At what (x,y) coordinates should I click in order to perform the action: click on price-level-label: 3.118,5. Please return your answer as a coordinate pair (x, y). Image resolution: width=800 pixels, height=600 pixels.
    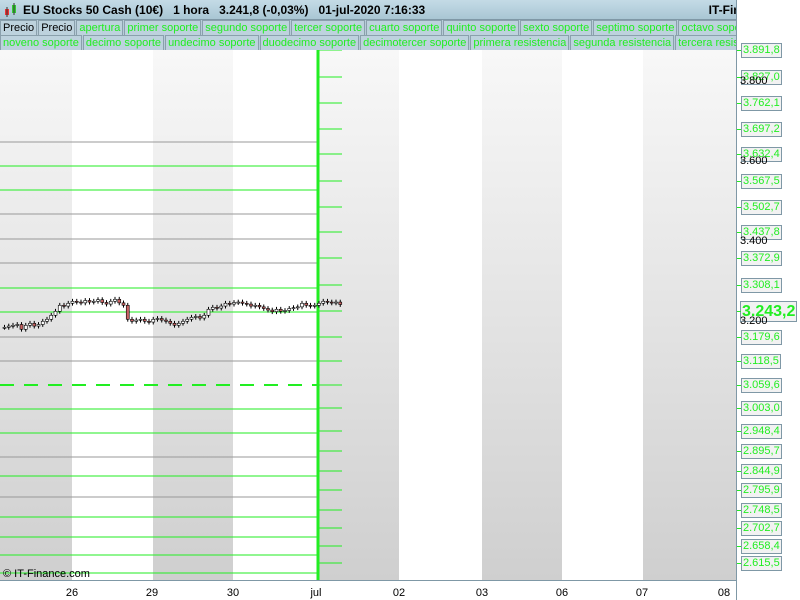
    Looking at the image, I should click on (761, 361).